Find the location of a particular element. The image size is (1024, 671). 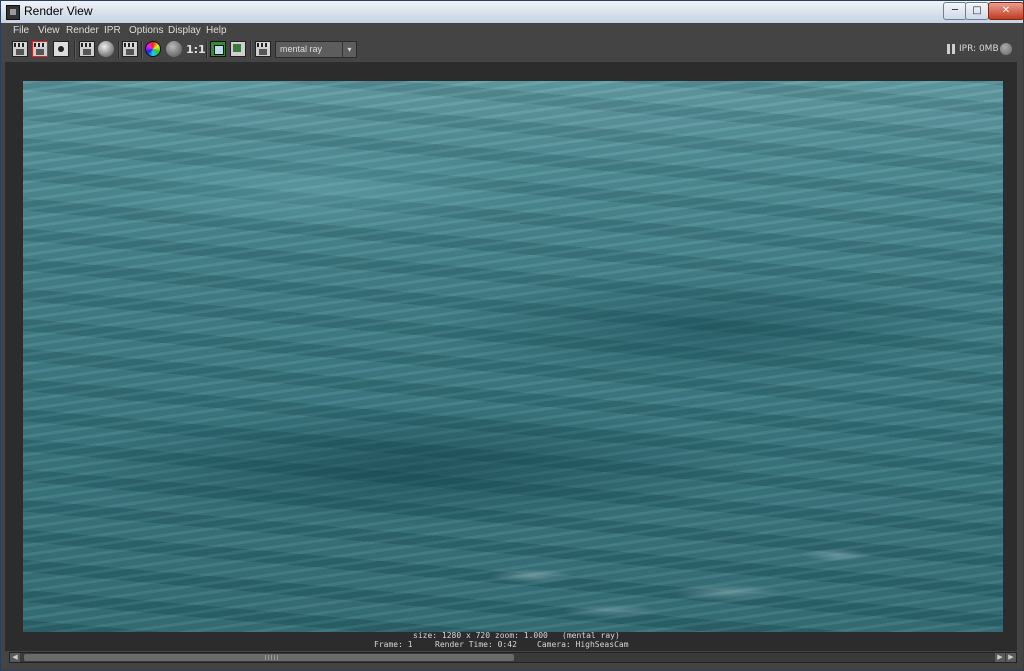

scroll-right-end-icon: ▶ is located at coordinates (1011, 657).